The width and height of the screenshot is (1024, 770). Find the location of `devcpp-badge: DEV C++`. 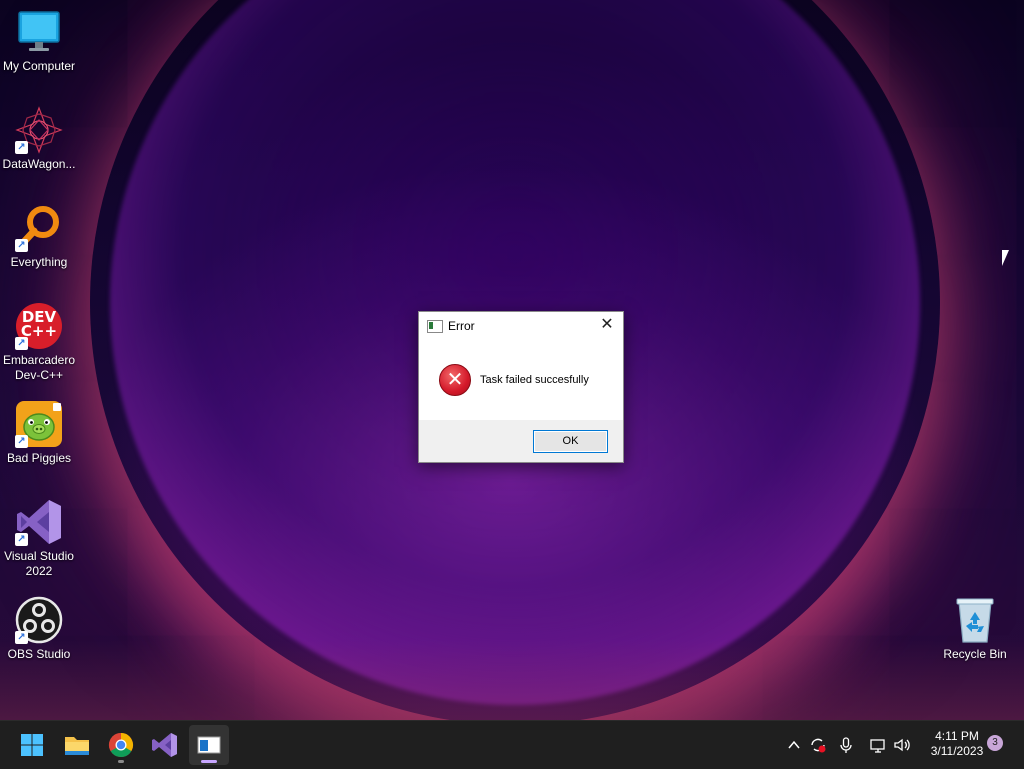

devcpp-badge: DEV C++ is located at coordinates (39, 324).